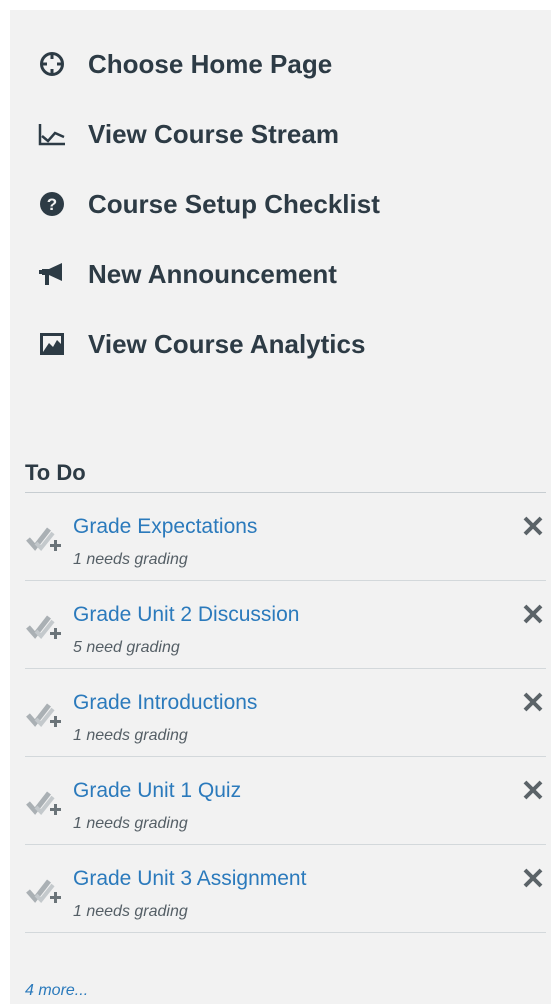 This screenshot has height=1004, width=551. I want to click on action-label: Course Setup Checklist, so click(234, 203).